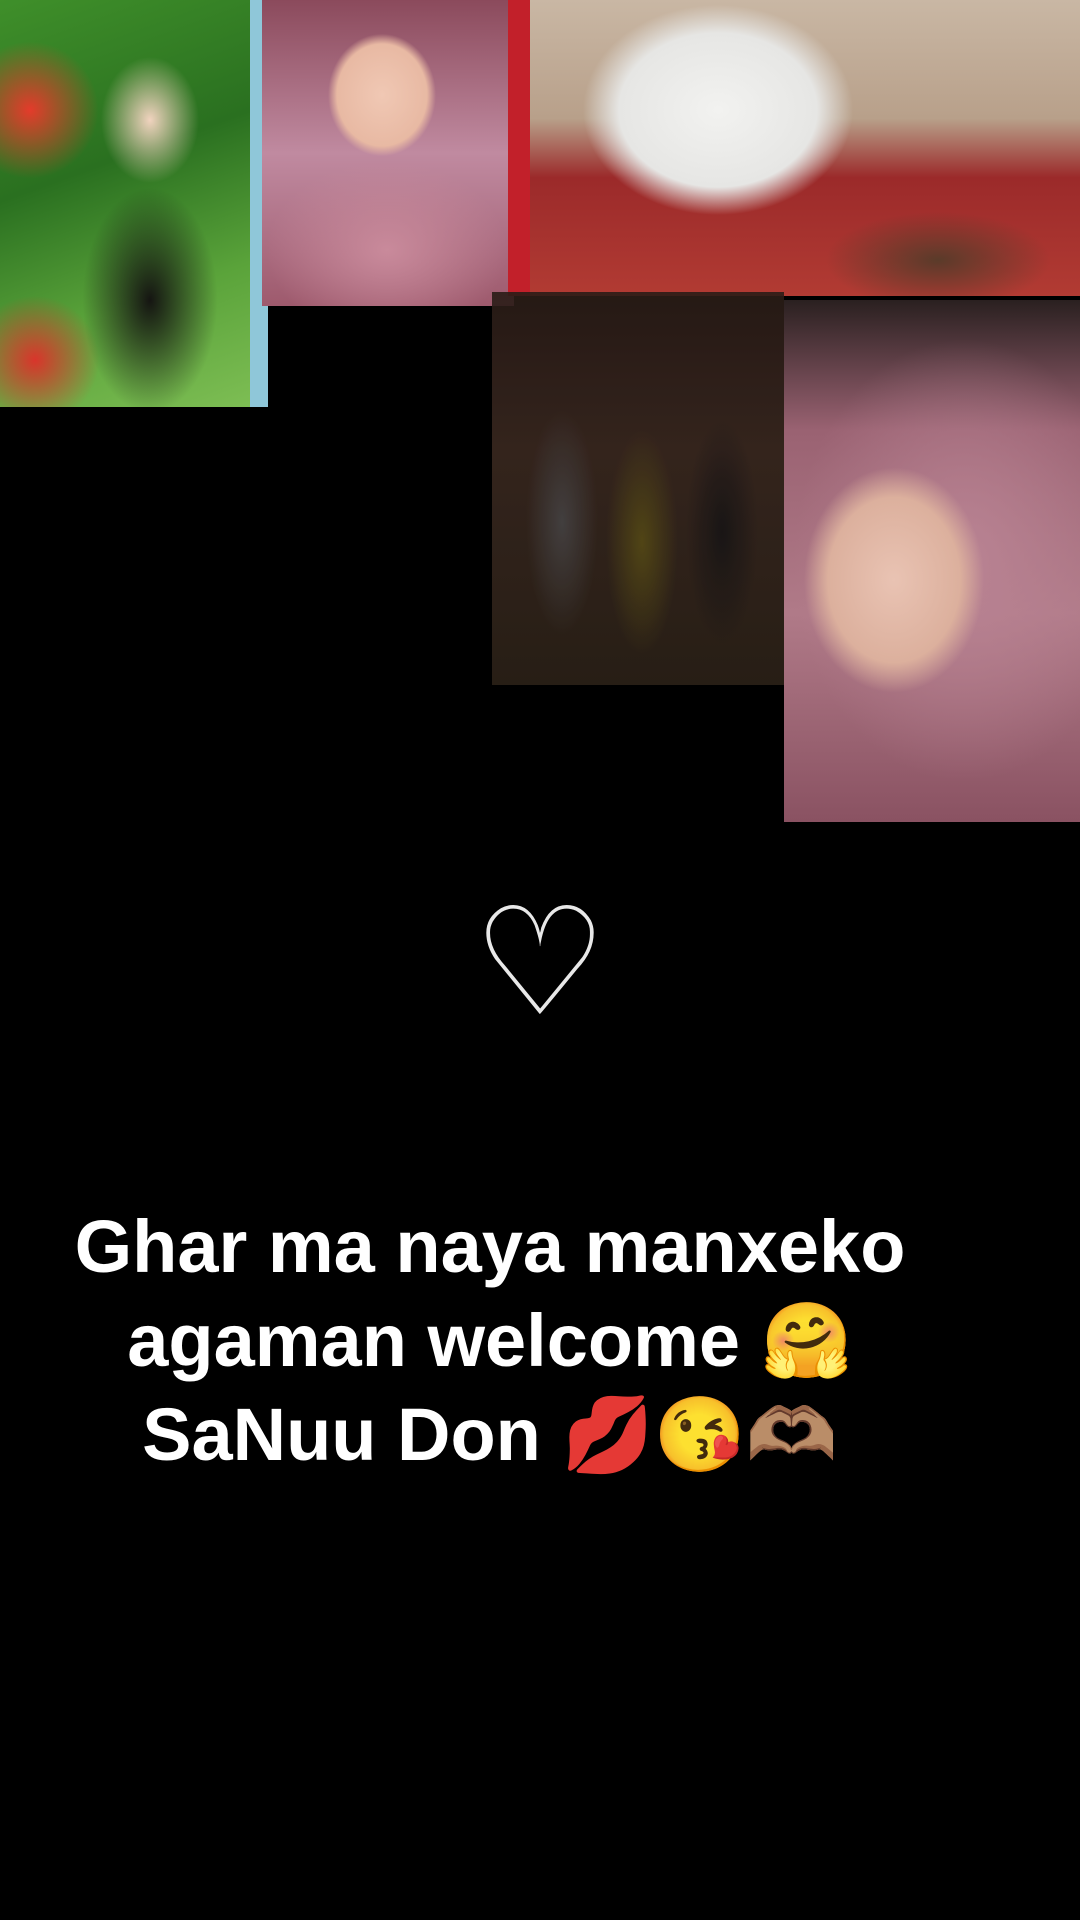 The height and width of the screenshot is (1920, 1080). Describe the element at coordinates (490, 1246) in the screenshot. I see `caption-line-1: Ghar ma naya manxeko` at that location.